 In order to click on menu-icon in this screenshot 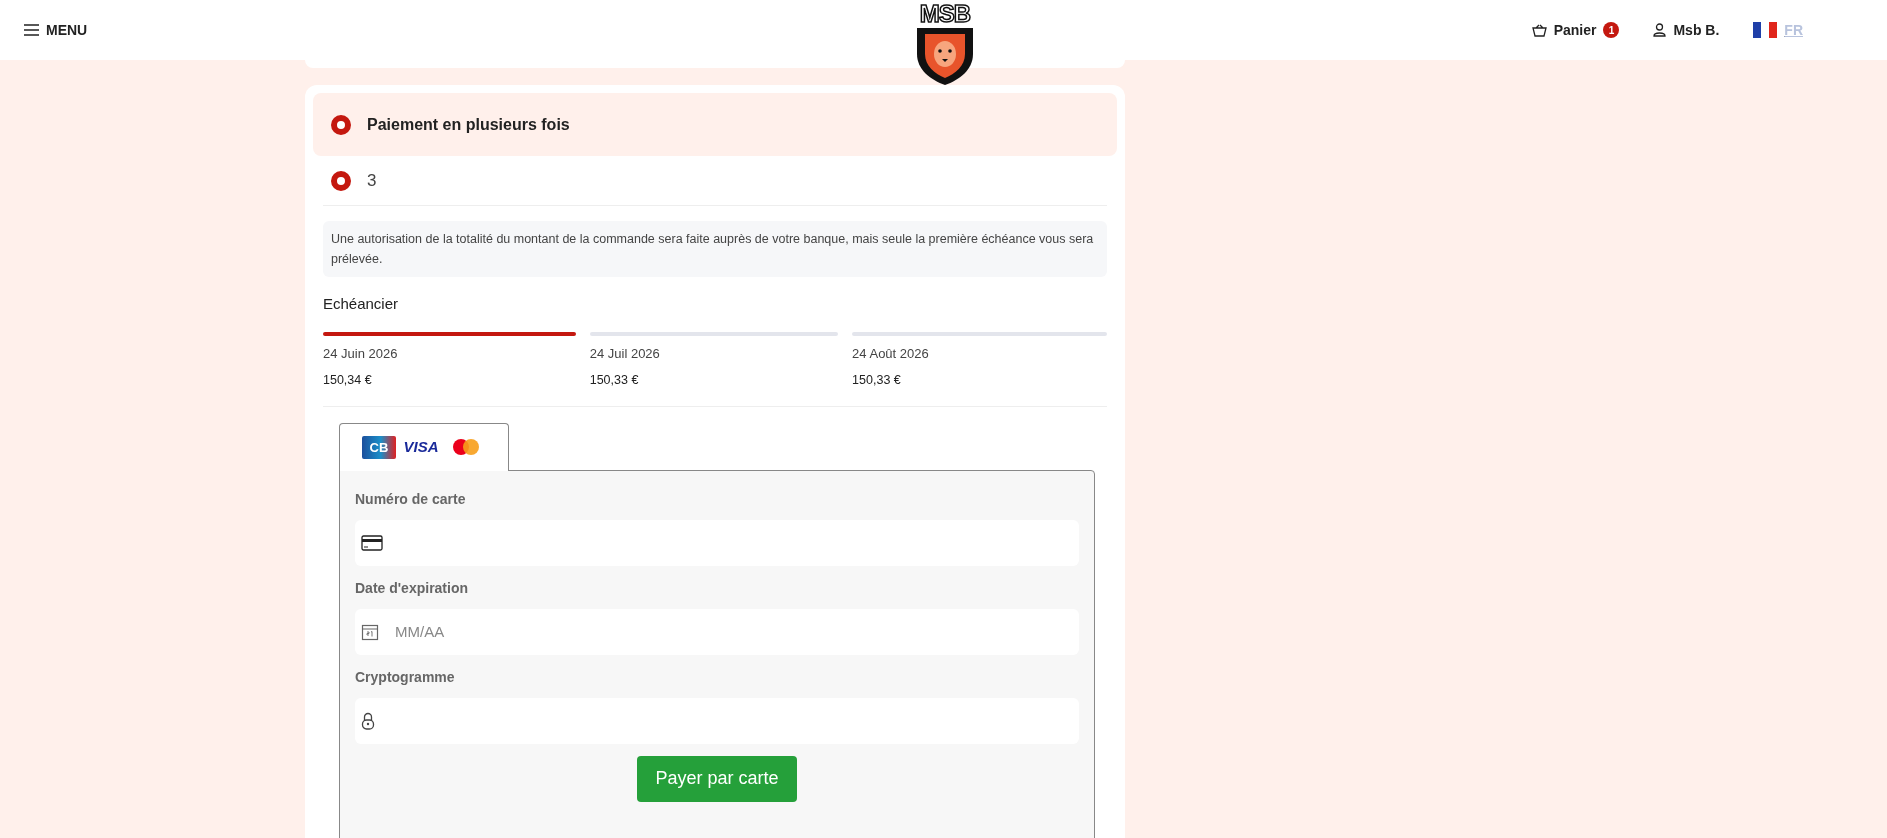, I will do `click(31, 30)`.